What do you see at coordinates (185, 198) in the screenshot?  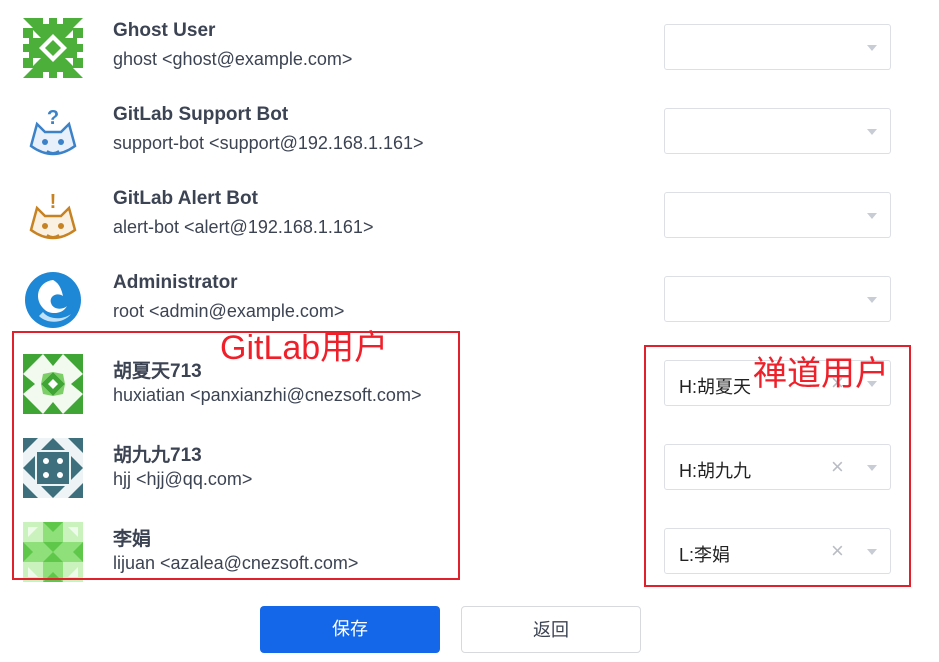 I see `user-name: GitLab Alert Bot` at bounding box center [185, 198].